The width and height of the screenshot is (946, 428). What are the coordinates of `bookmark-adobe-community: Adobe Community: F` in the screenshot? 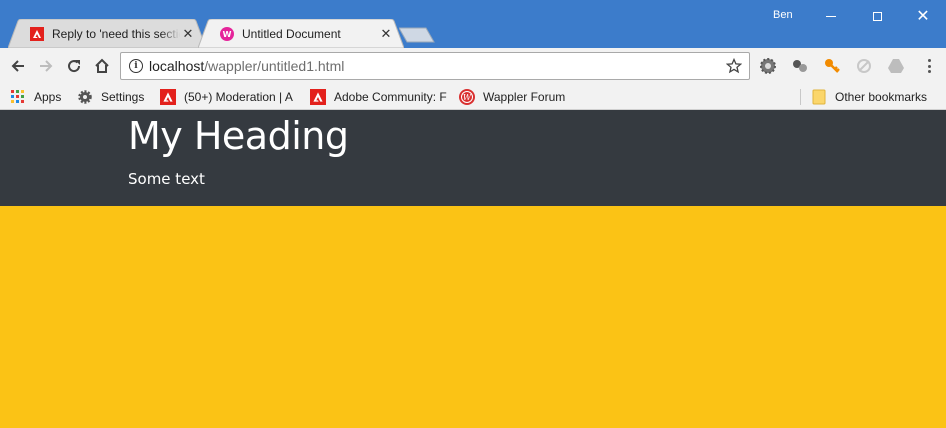 It's located at (379, 97).